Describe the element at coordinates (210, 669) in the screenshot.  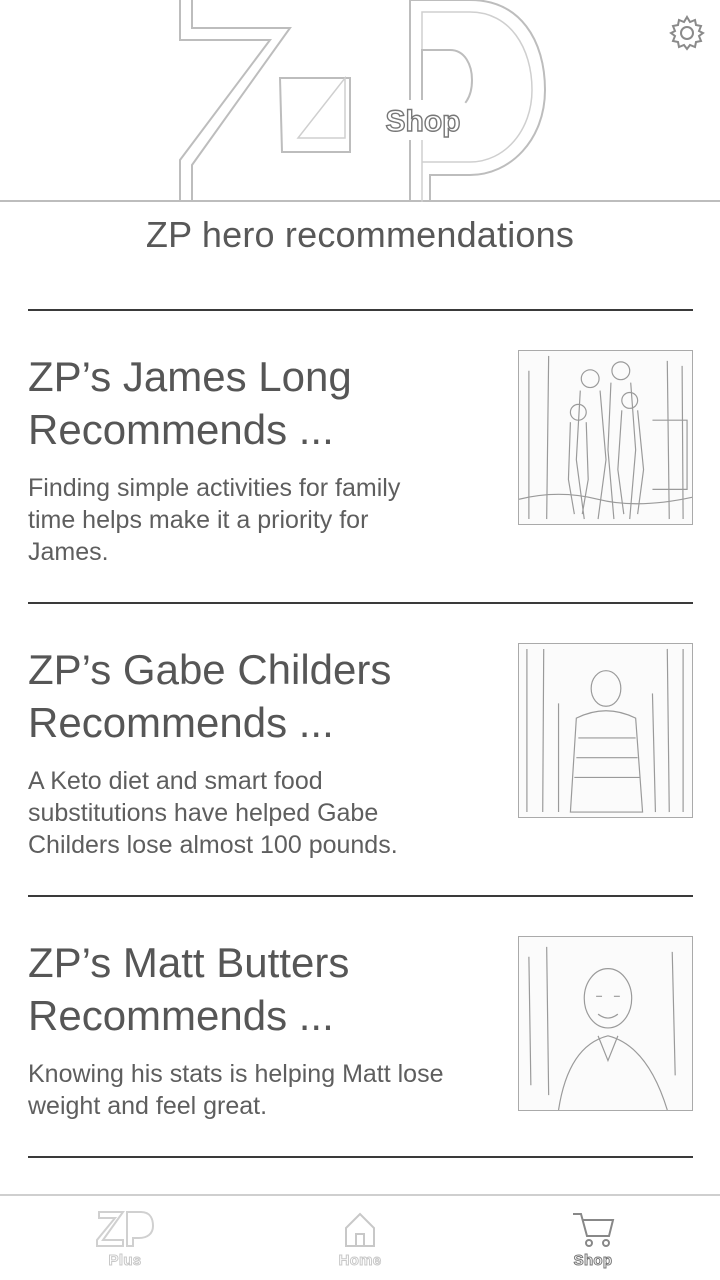
I see `card-title-line: ZP’s Gabe Childers` at that location.